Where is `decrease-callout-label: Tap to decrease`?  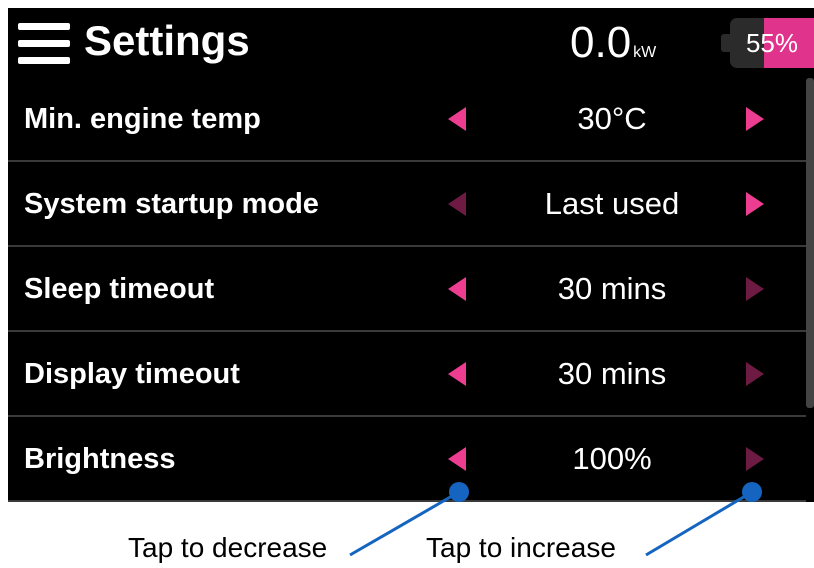 decrease-callout-label: Tap to decrease is located at coordinates (228, 547).